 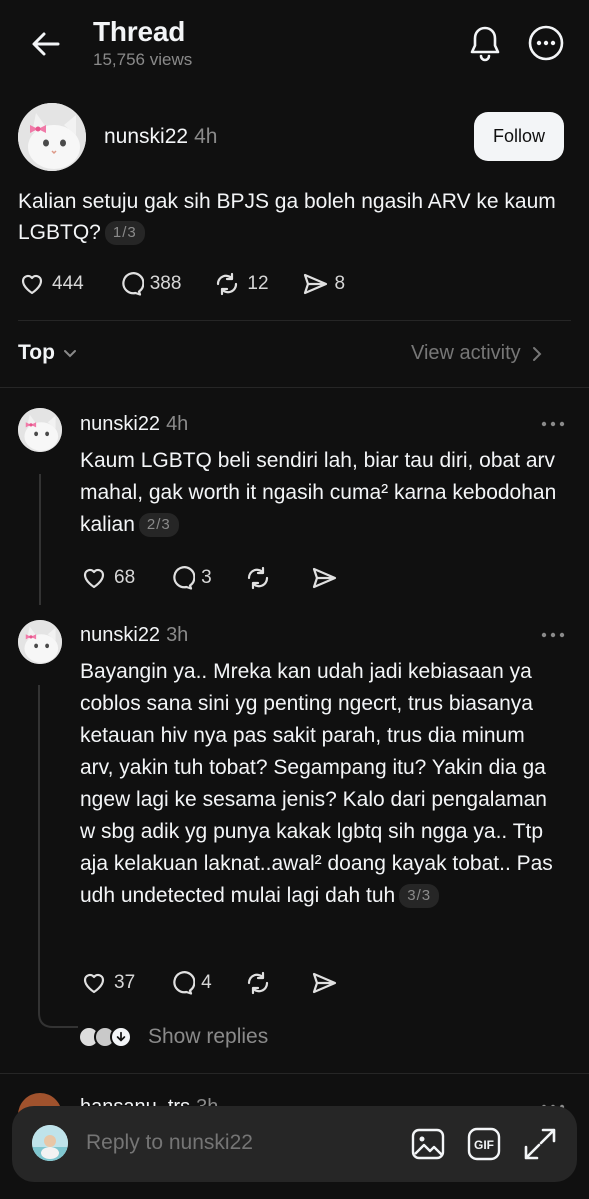 I want to click on reply-author: nunski22 3h, so click(x=134, y=635).